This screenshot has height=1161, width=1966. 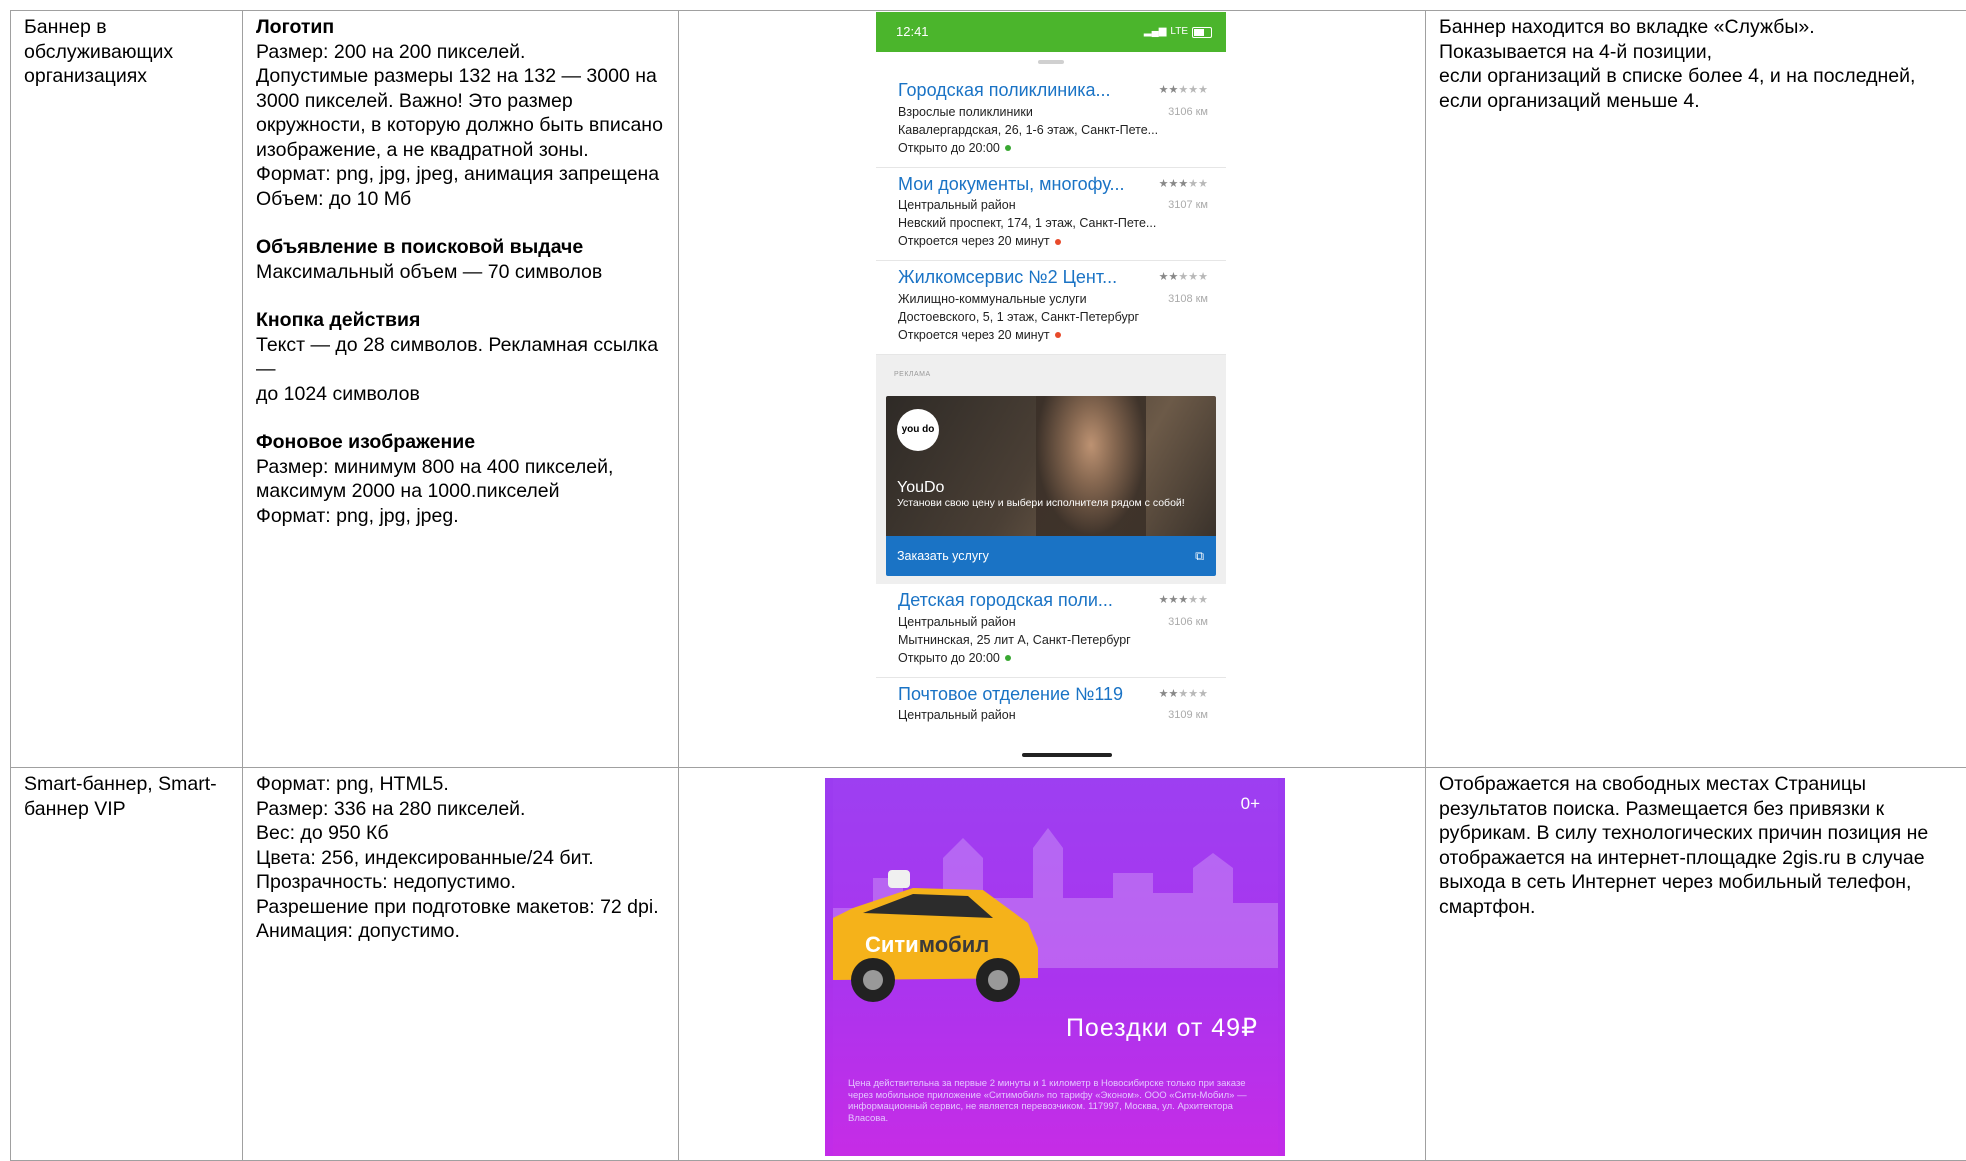 What do you see at coordinates (460, 809) in the screenshot?
I see `spec-line: Размер: 336 на 280 пикселей.` at bounding box center [460, 809].